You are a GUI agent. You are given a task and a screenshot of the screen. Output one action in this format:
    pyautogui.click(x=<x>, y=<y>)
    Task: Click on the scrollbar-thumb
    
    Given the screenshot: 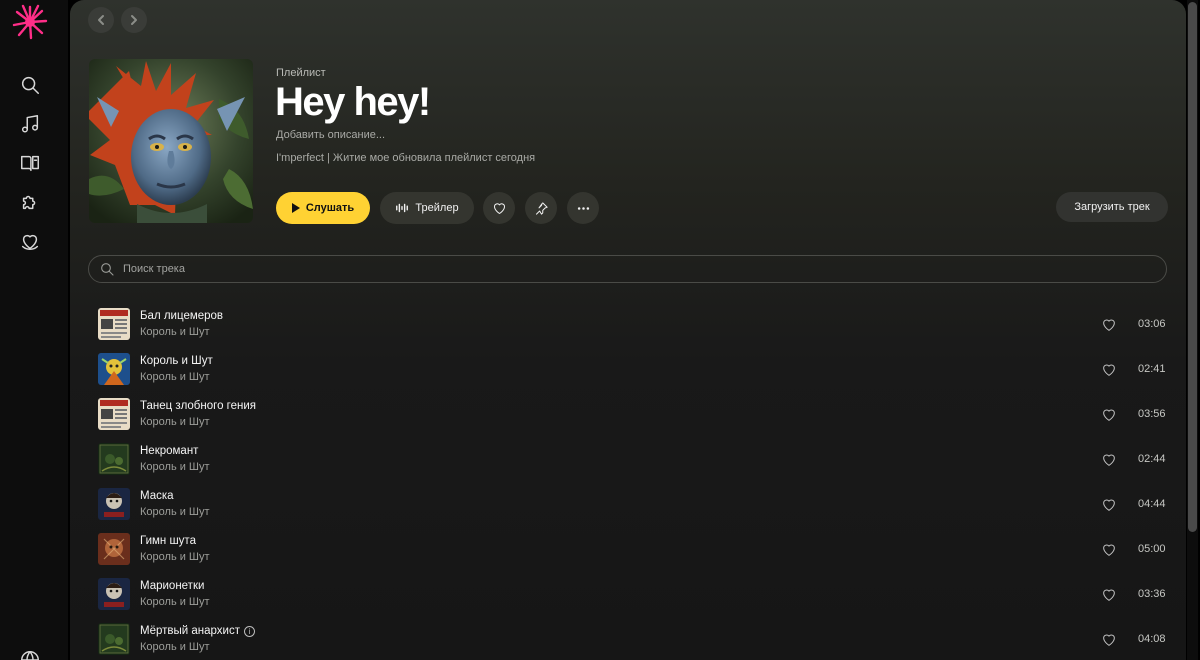 What is the action you would take?
    pyautogui.click(x=1192, y=267)
    